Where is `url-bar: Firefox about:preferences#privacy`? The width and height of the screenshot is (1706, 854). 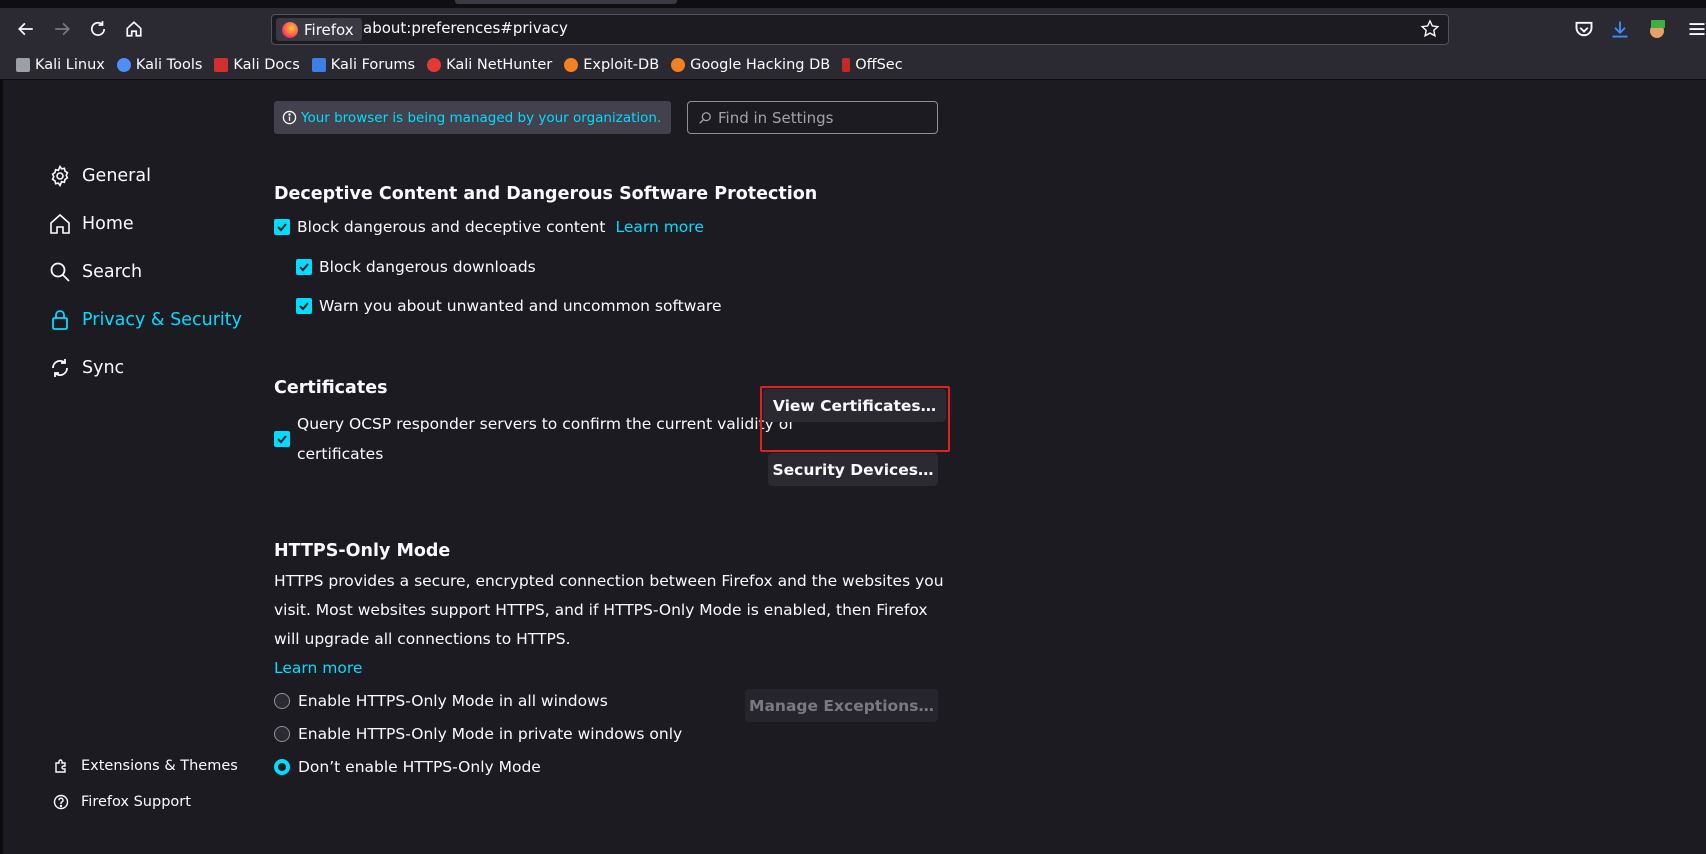
url-bar: Firefox about:preferences#privacy is located at coordinates (860, 29).